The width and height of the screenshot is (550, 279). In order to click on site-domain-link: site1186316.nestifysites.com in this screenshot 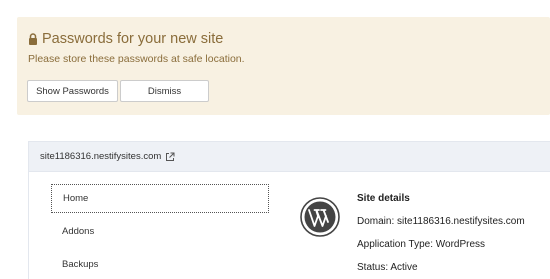, I will do `click(100, 156)`.